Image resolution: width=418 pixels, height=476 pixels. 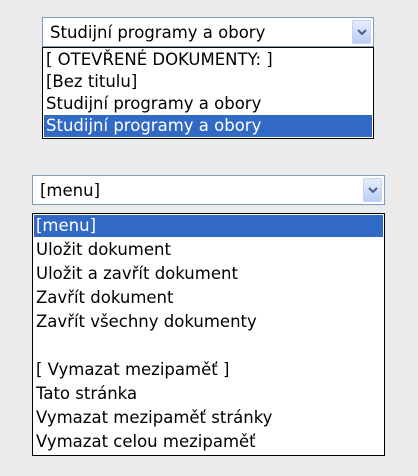 What do you see at coordinates (208, 322) in the screenshot?
I see `menu-option-close-all-documents: Zavřít všechny dokumenty` at bounding box center [208, 322].